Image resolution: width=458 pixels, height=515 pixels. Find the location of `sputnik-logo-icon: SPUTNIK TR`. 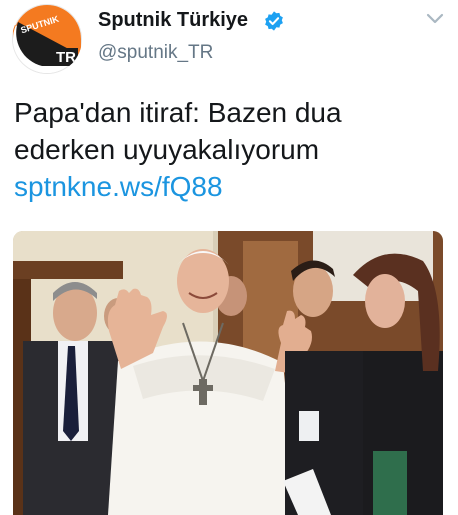

sputnik-logo-icon: SPUTNIK TR is located at coordinates (47, 39).